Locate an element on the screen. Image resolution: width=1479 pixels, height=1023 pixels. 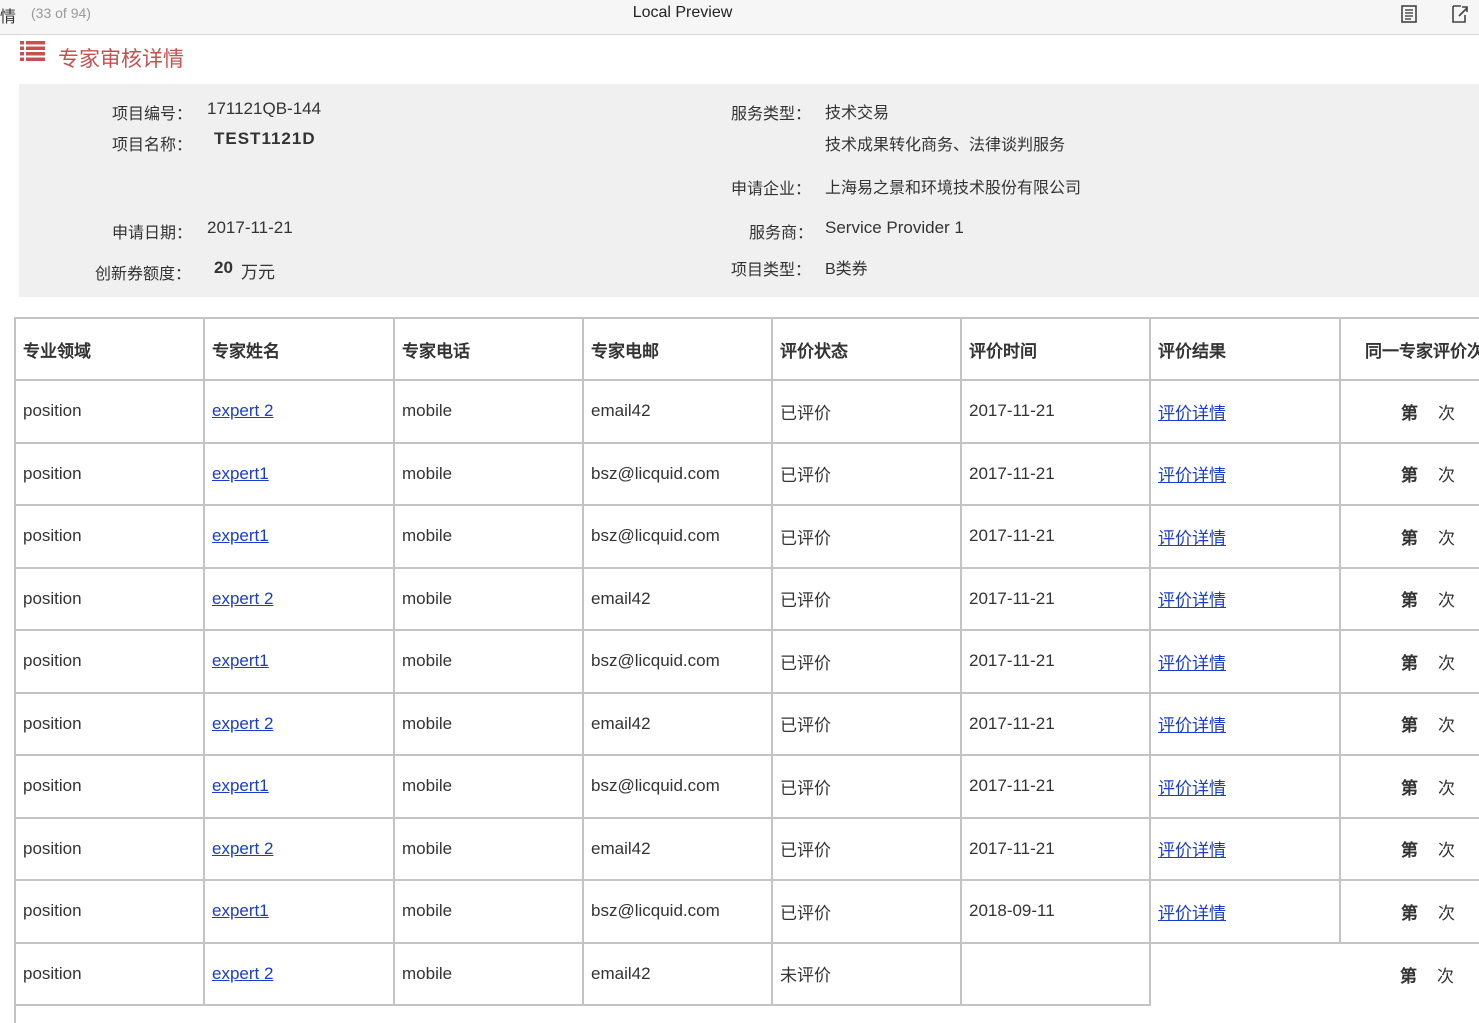
voucher-amount: 20 is located at coordinates (223, 267).